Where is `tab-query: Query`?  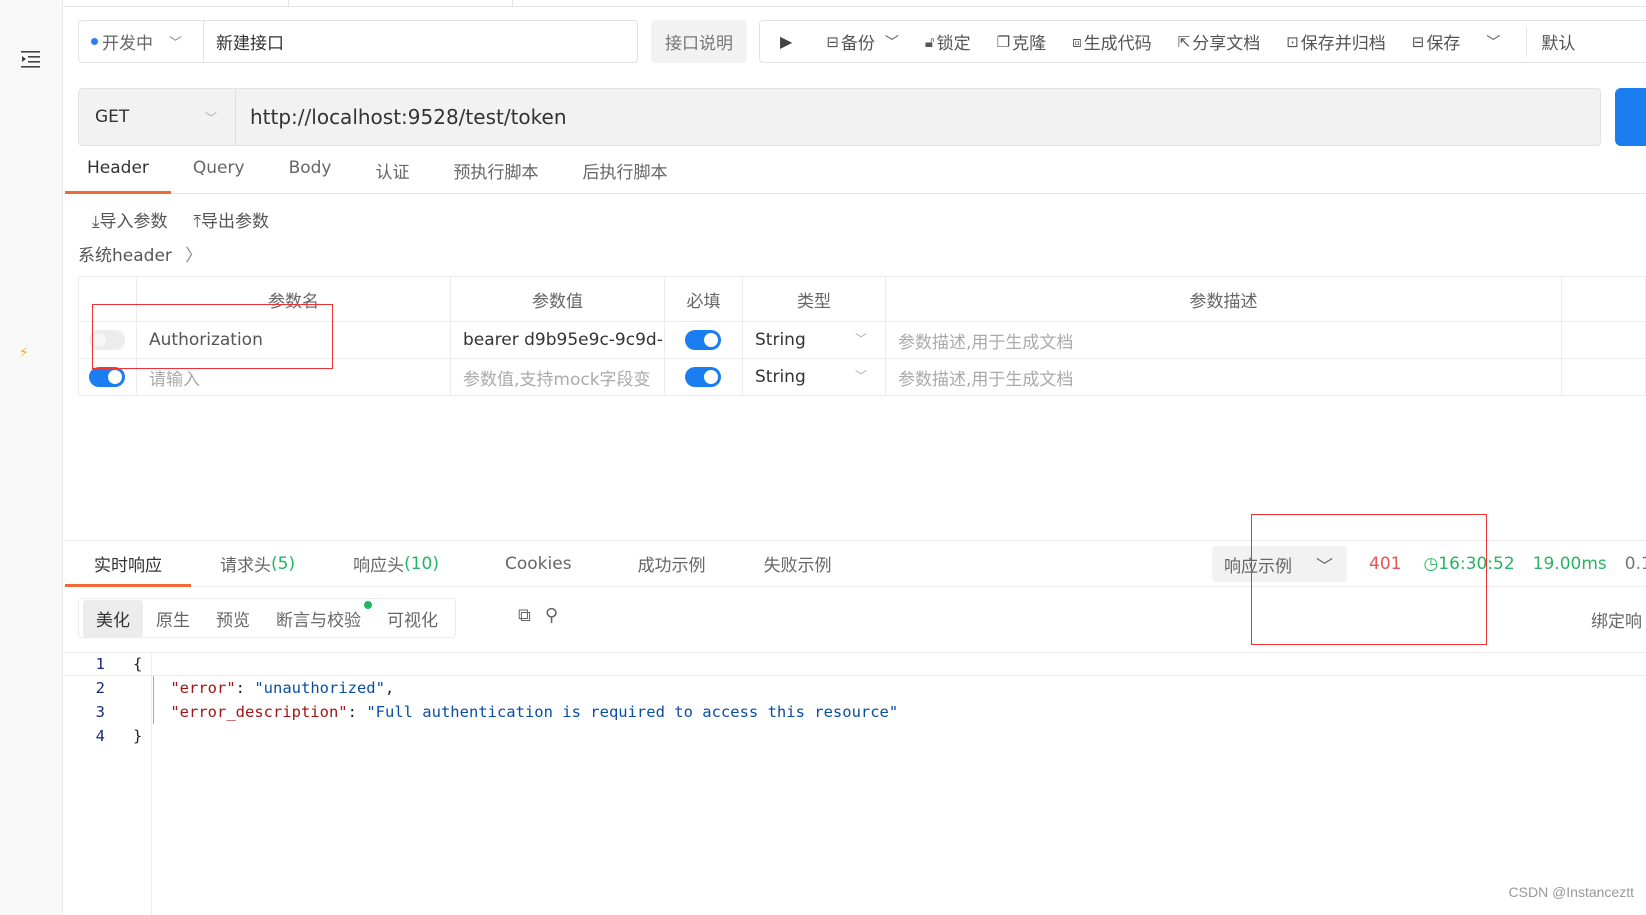
tab-query: Query is located at coordinates (219, 171).